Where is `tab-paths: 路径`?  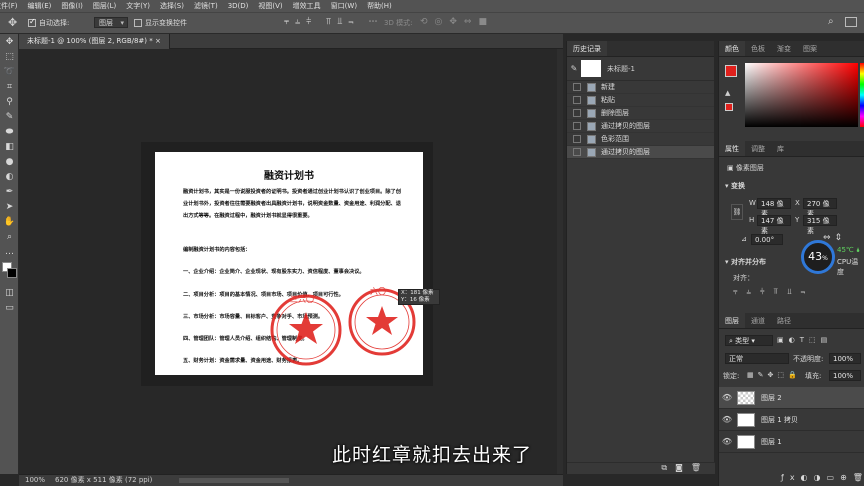 tab-paths: 路径 is located at coordinates (784, 320).